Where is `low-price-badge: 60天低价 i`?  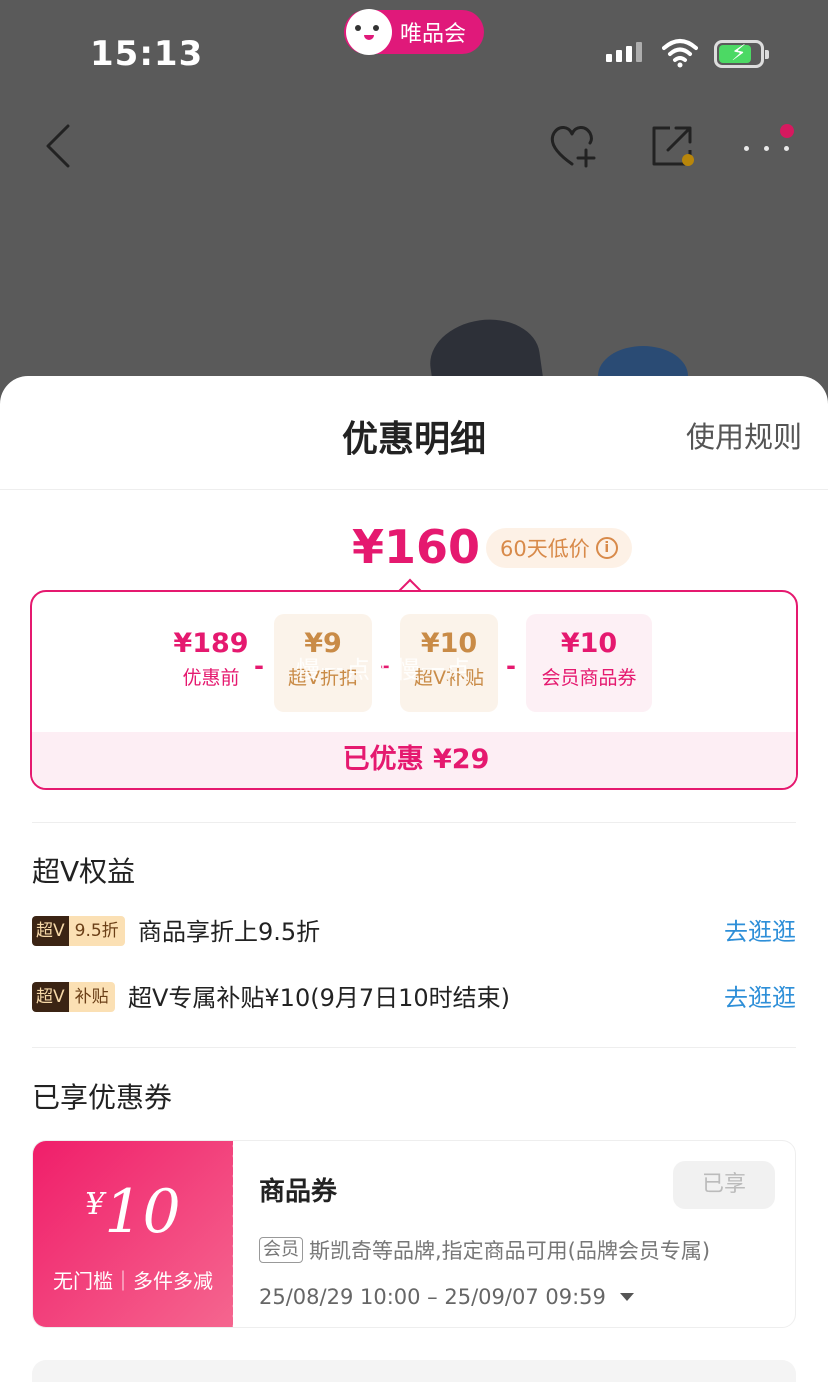 low-price-badge: 60天低价 i is located at coordinates (559, 548).